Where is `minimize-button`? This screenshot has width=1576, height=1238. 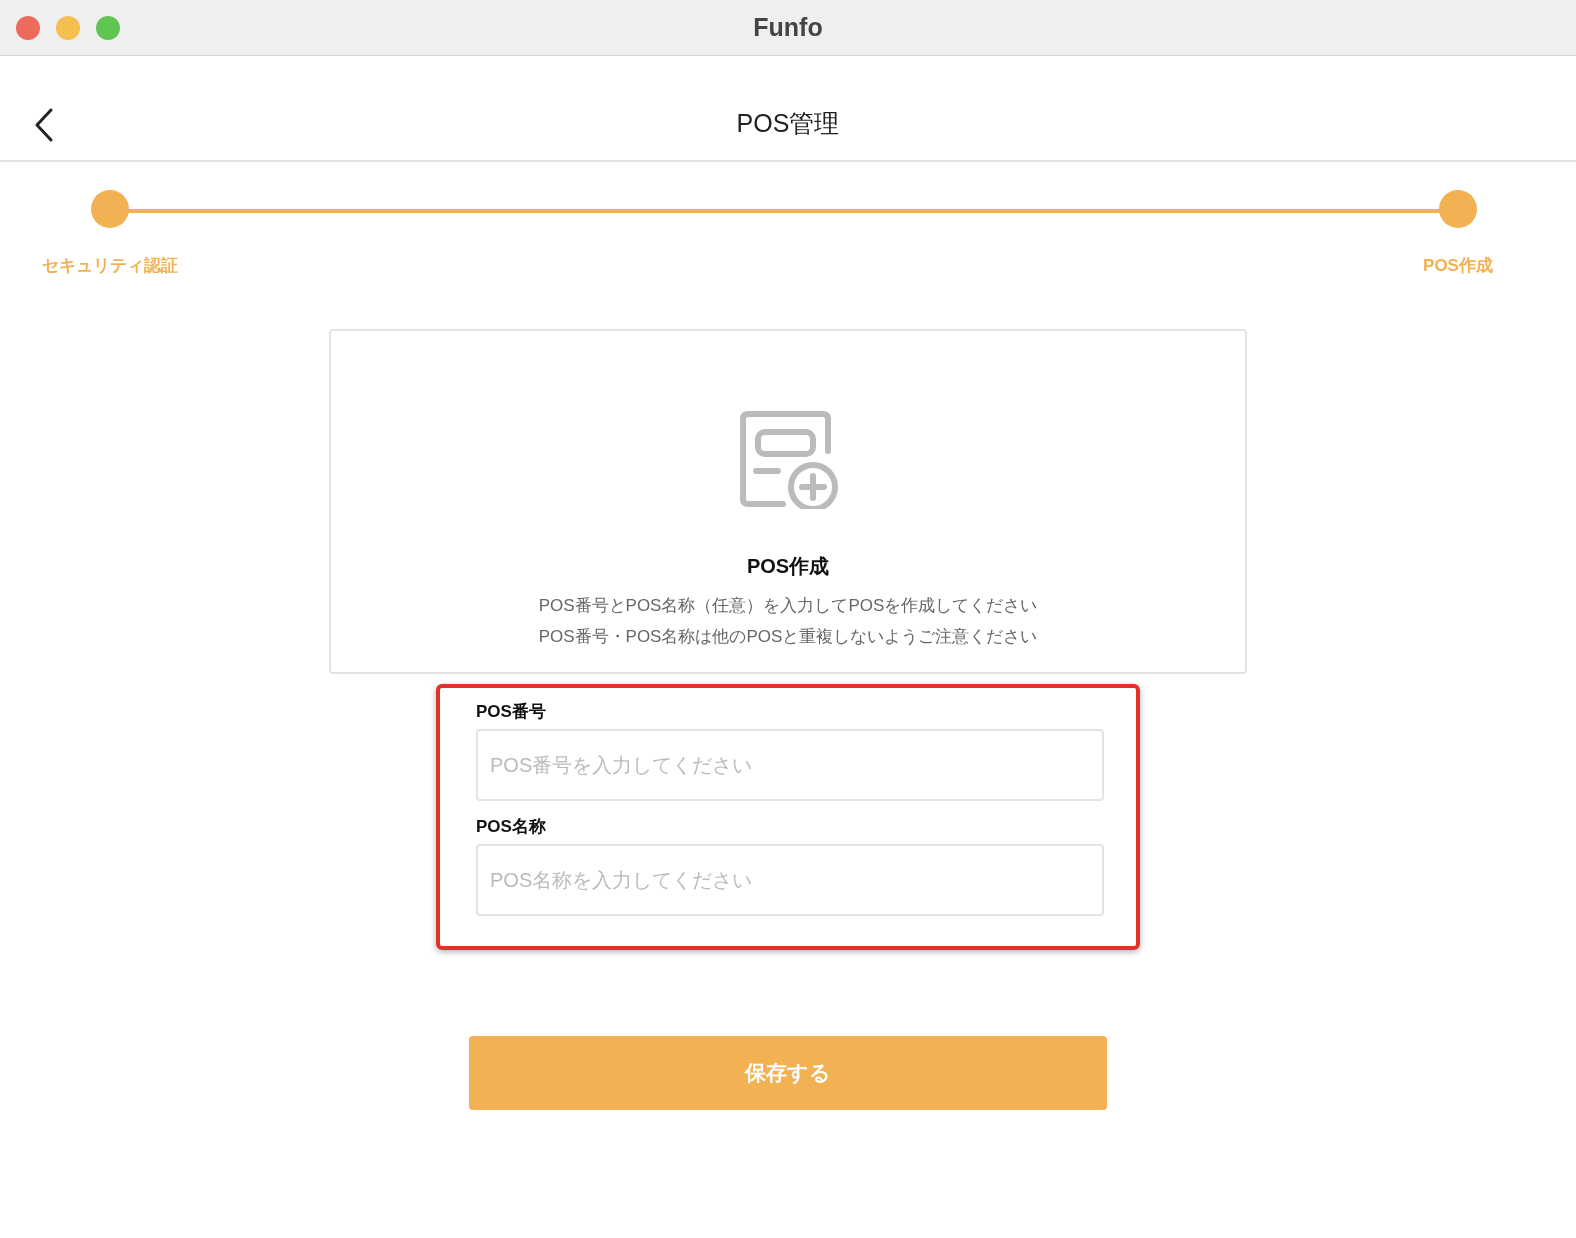 minimize-button is located at coordinates (68, 28).